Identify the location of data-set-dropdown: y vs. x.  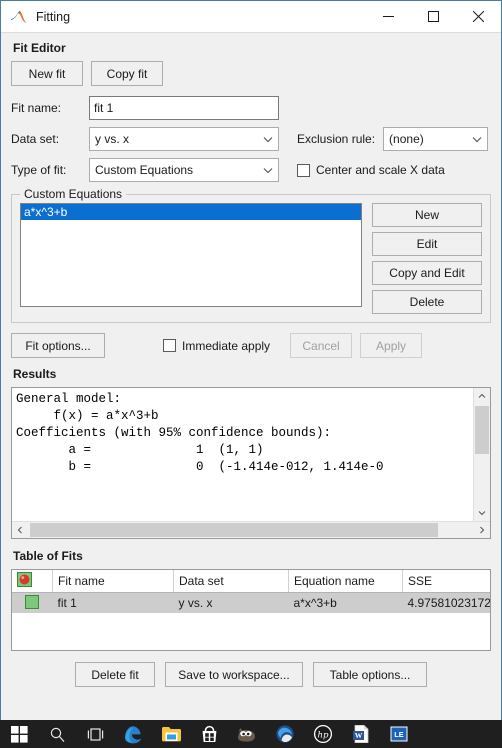
(184, 139).